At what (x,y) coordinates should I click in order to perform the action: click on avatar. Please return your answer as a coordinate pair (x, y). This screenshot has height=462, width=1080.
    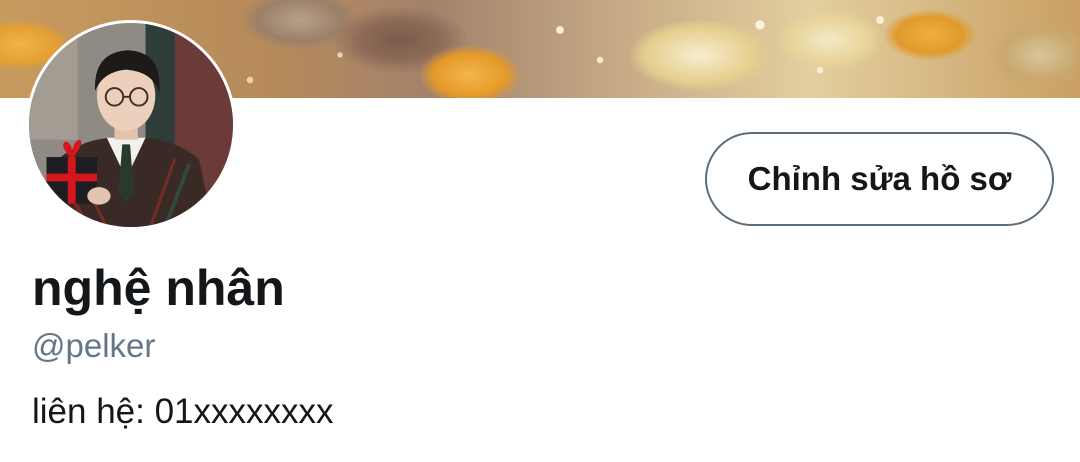
    Looking at the image, I should click on (131, 125).